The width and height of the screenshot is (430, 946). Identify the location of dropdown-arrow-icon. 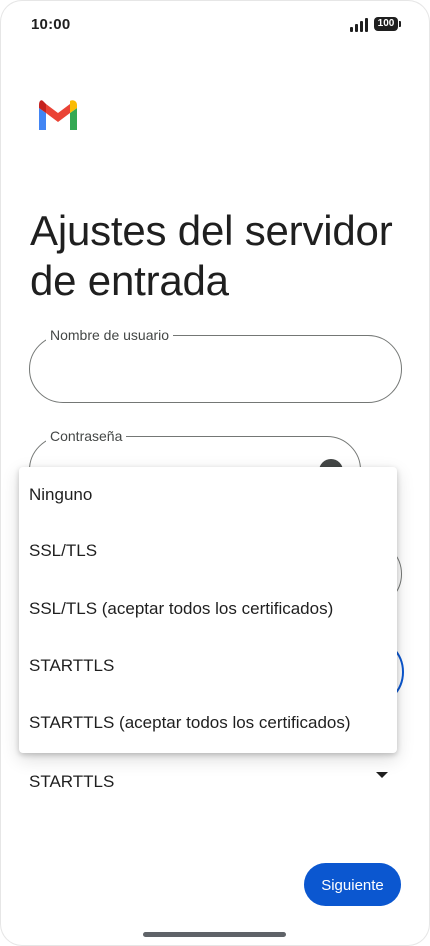
(382, 775).